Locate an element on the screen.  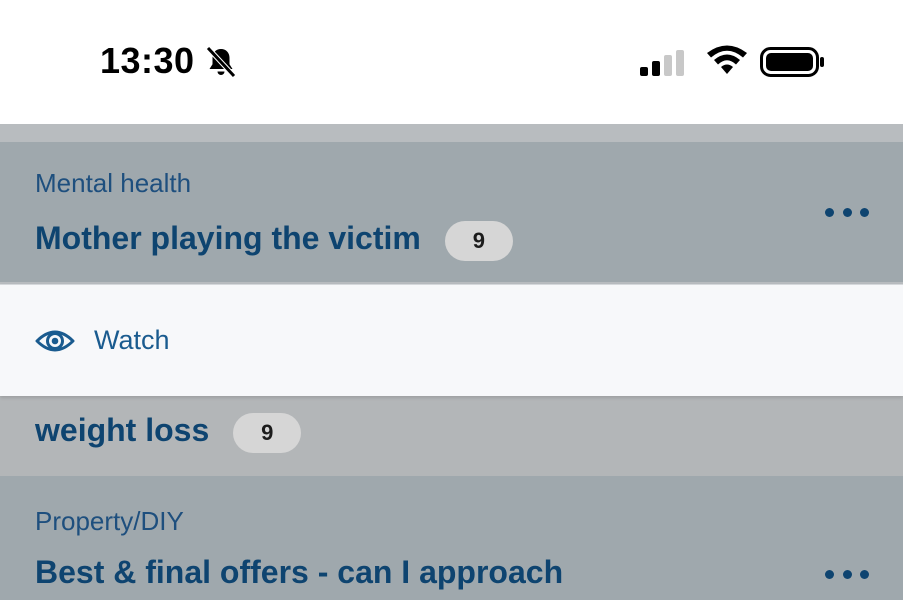
battery-icon is located at coordinates (792, 62).